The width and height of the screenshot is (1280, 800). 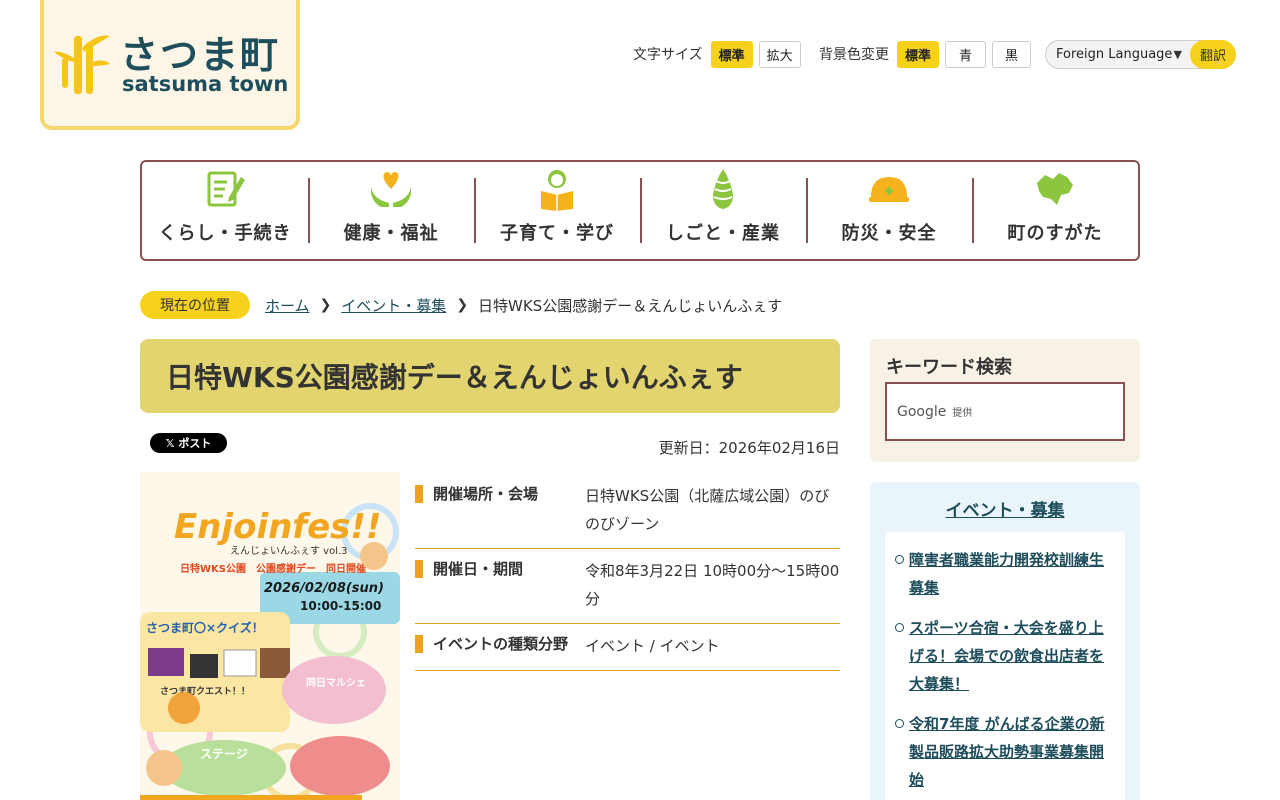 What do you see at coordinates (340, 606) in the screenshot?
I see `poster-time: 10:00-15:00` at bounding box center [340, 606].